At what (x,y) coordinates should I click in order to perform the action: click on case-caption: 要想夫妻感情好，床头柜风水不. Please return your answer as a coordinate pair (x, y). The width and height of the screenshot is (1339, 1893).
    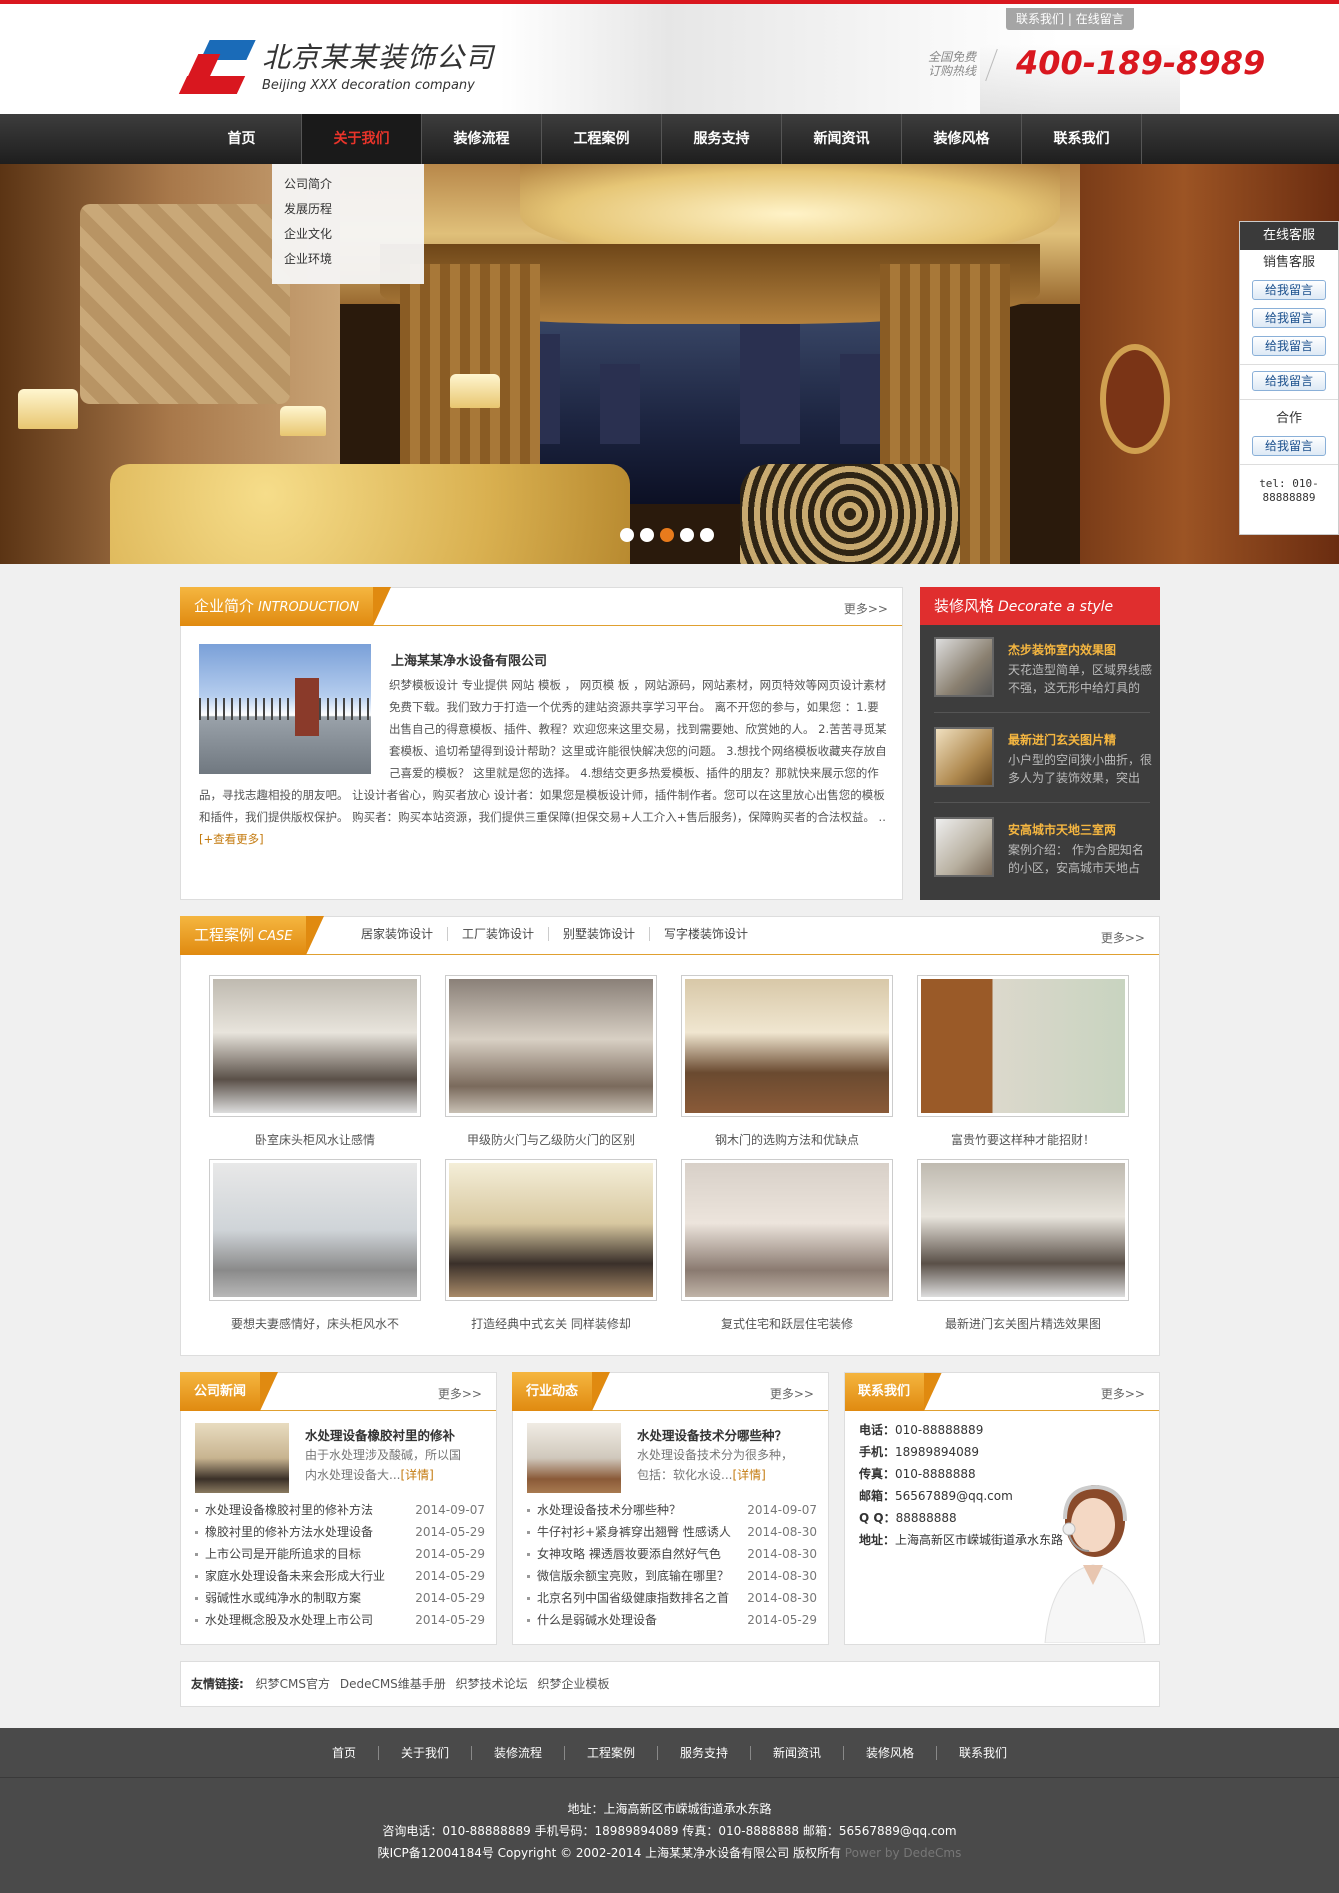
    Looking at the image, I should click on (315, 1323).